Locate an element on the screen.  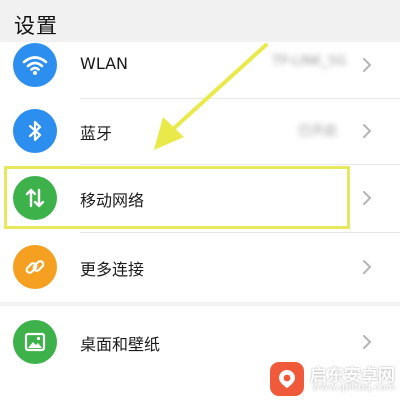
settings-item-label: 蓝牙 is located at coordinates (96, 133).